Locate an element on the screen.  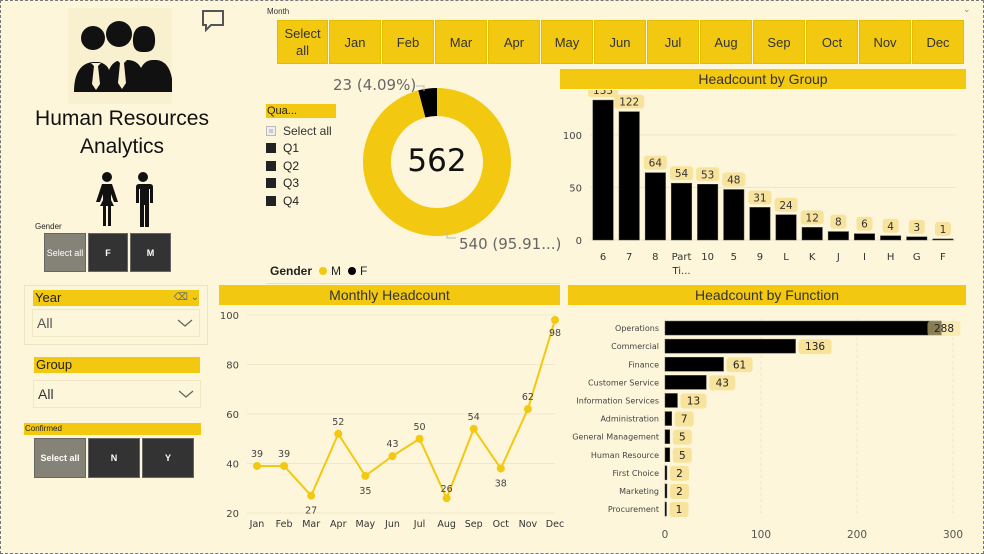
confirmed-option-n: N is located at coordinates (114, 458).